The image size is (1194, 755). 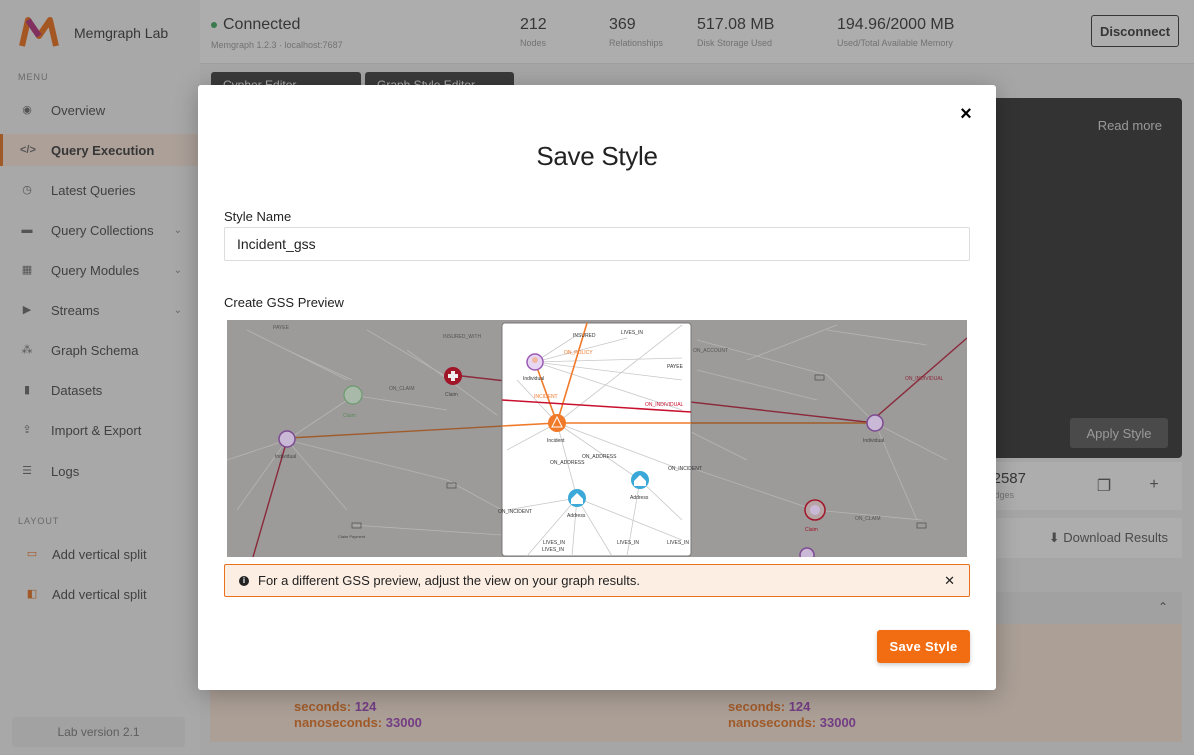 I want to click on info-icon: i, so click(x=244, y=580).